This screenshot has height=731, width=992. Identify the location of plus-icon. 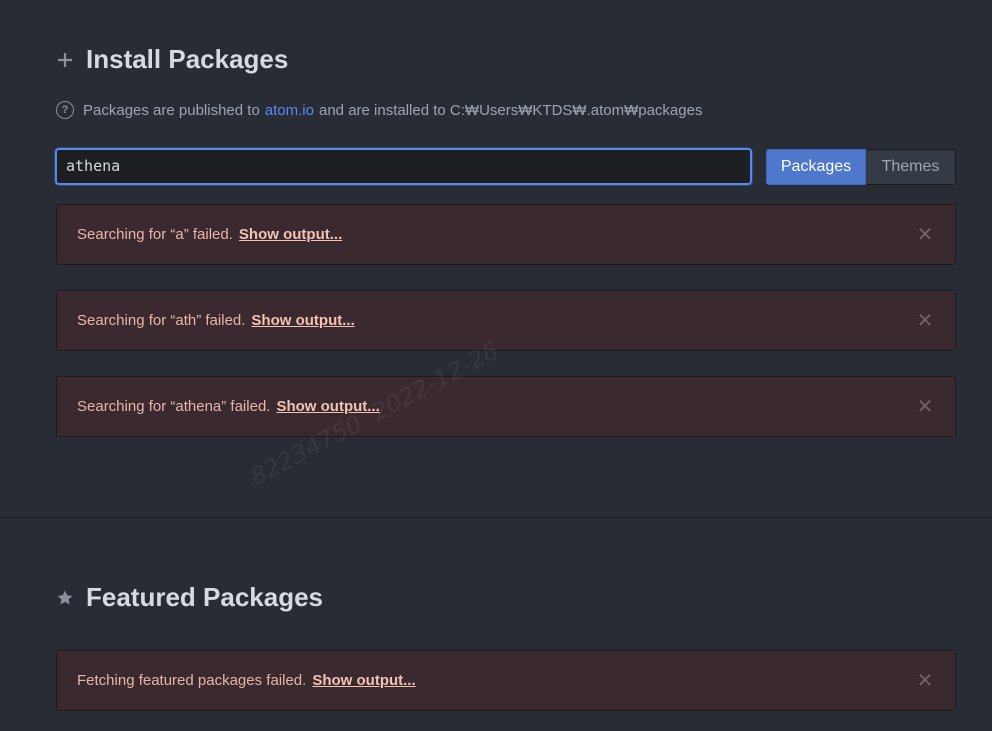
(65, 60).